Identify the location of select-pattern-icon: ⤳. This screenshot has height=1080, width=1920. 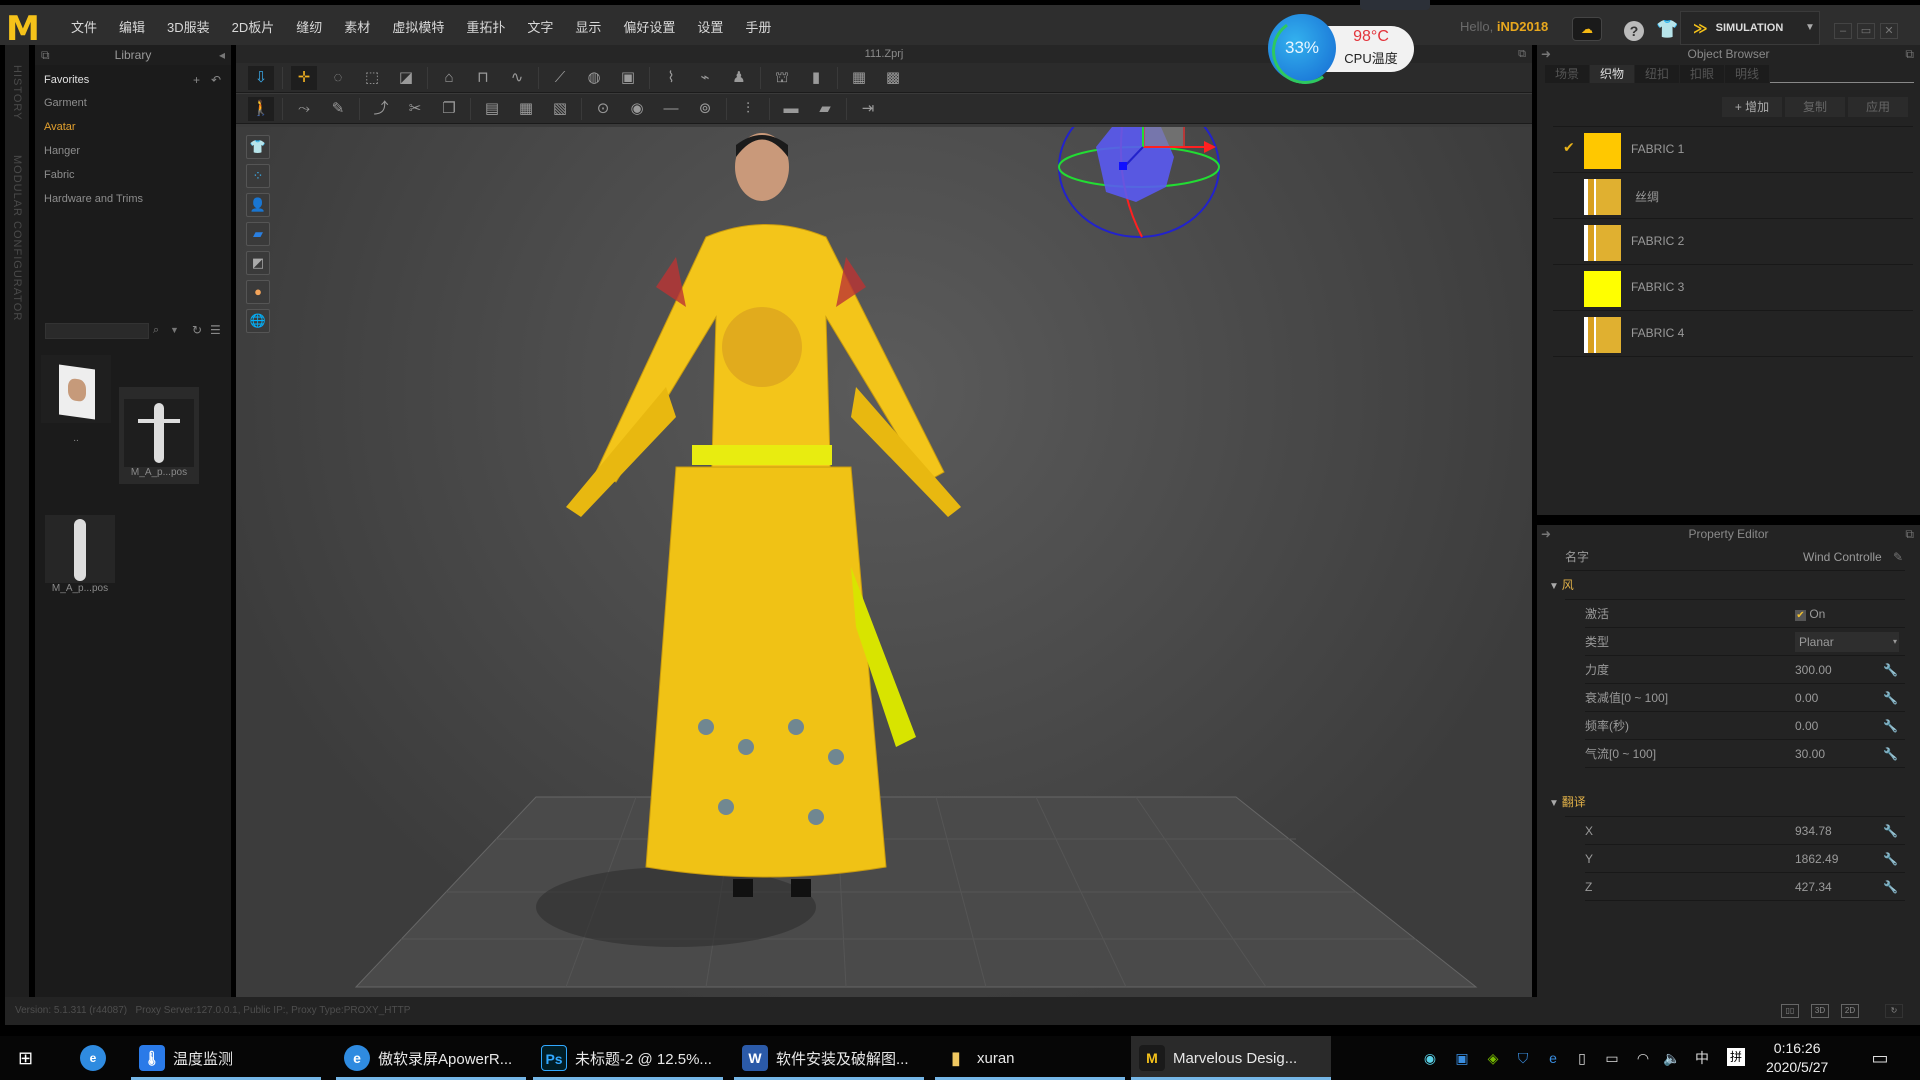
(304, 109).